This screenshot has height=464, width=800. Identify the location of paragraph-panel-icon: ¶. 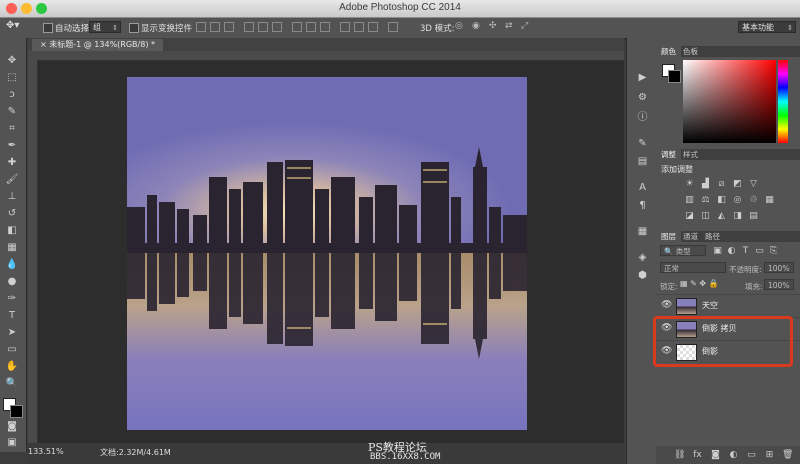
(642, 206).